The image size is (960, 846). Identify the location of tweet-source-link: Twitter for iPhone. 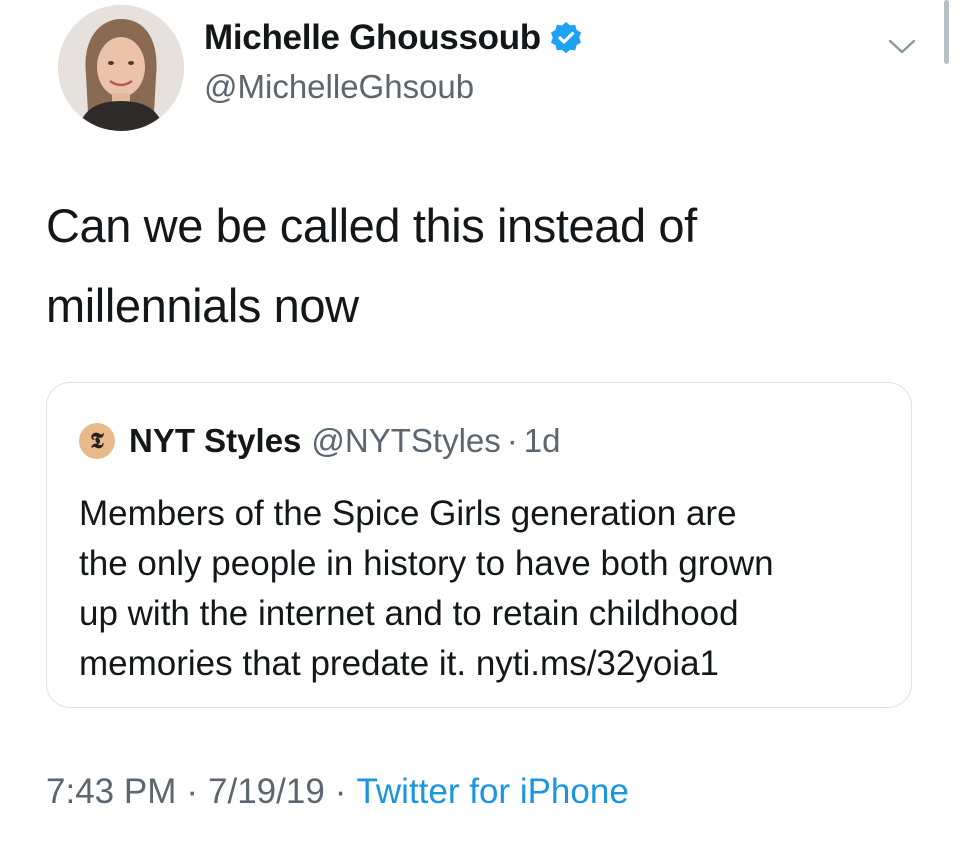
(492, 792).